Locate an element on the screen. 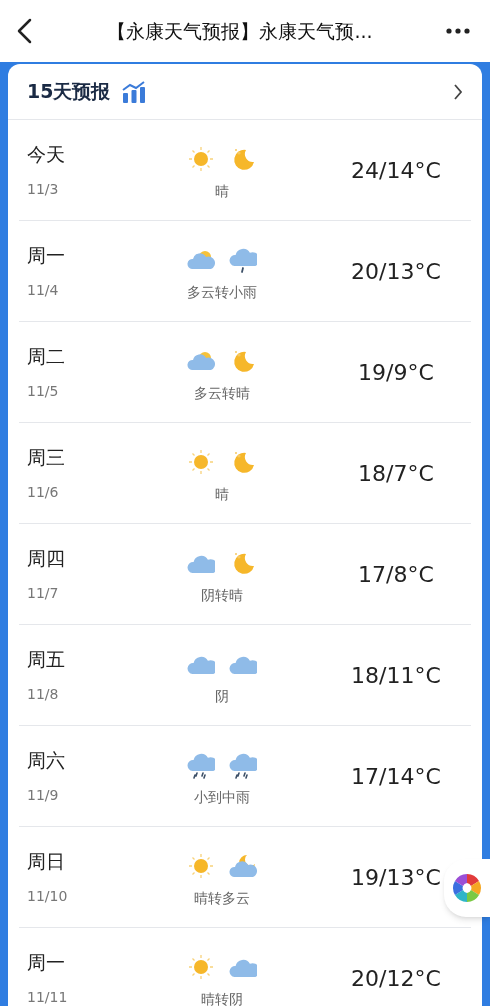 The image size is (490, 1006). date-label: 11/4 is located at coordinates (43, 290).